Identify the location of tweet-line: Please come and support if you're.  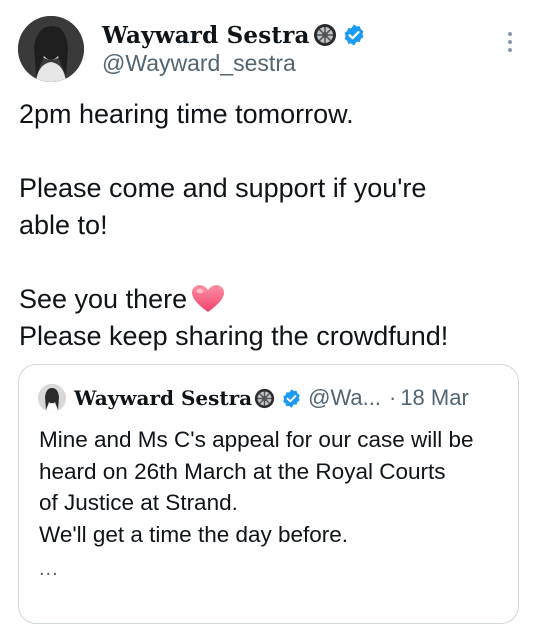
(223, 188).